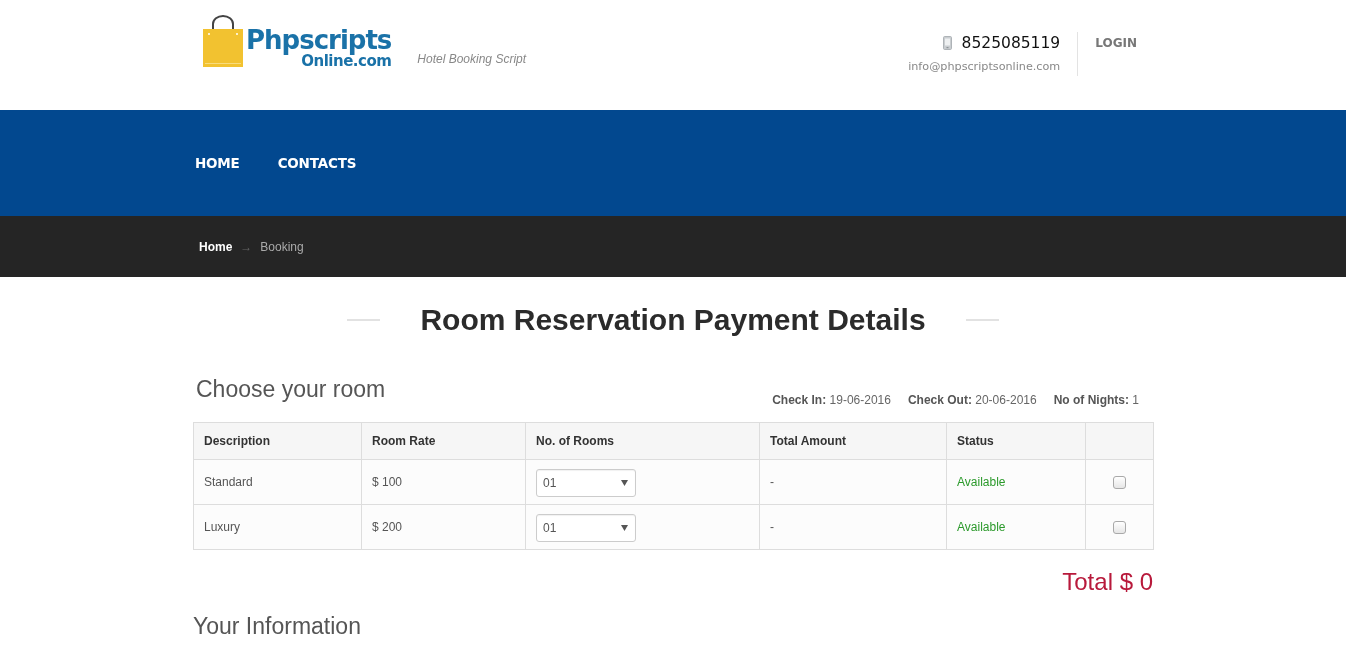  I want to click on table-cell: $ 100, so click(443, 482).